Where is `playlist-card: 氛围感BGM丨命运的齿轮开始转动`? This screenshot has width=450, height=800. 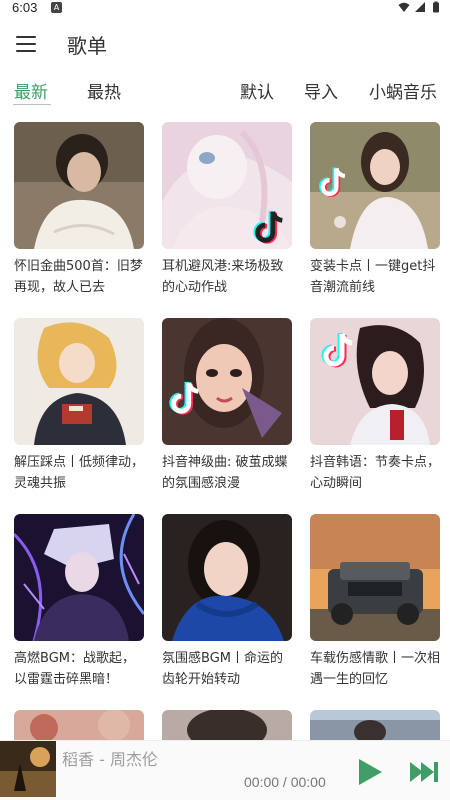
playlist-card: 氛围感BGM丨命运的齿轮开始转动 is located at coordinates (227, 602).